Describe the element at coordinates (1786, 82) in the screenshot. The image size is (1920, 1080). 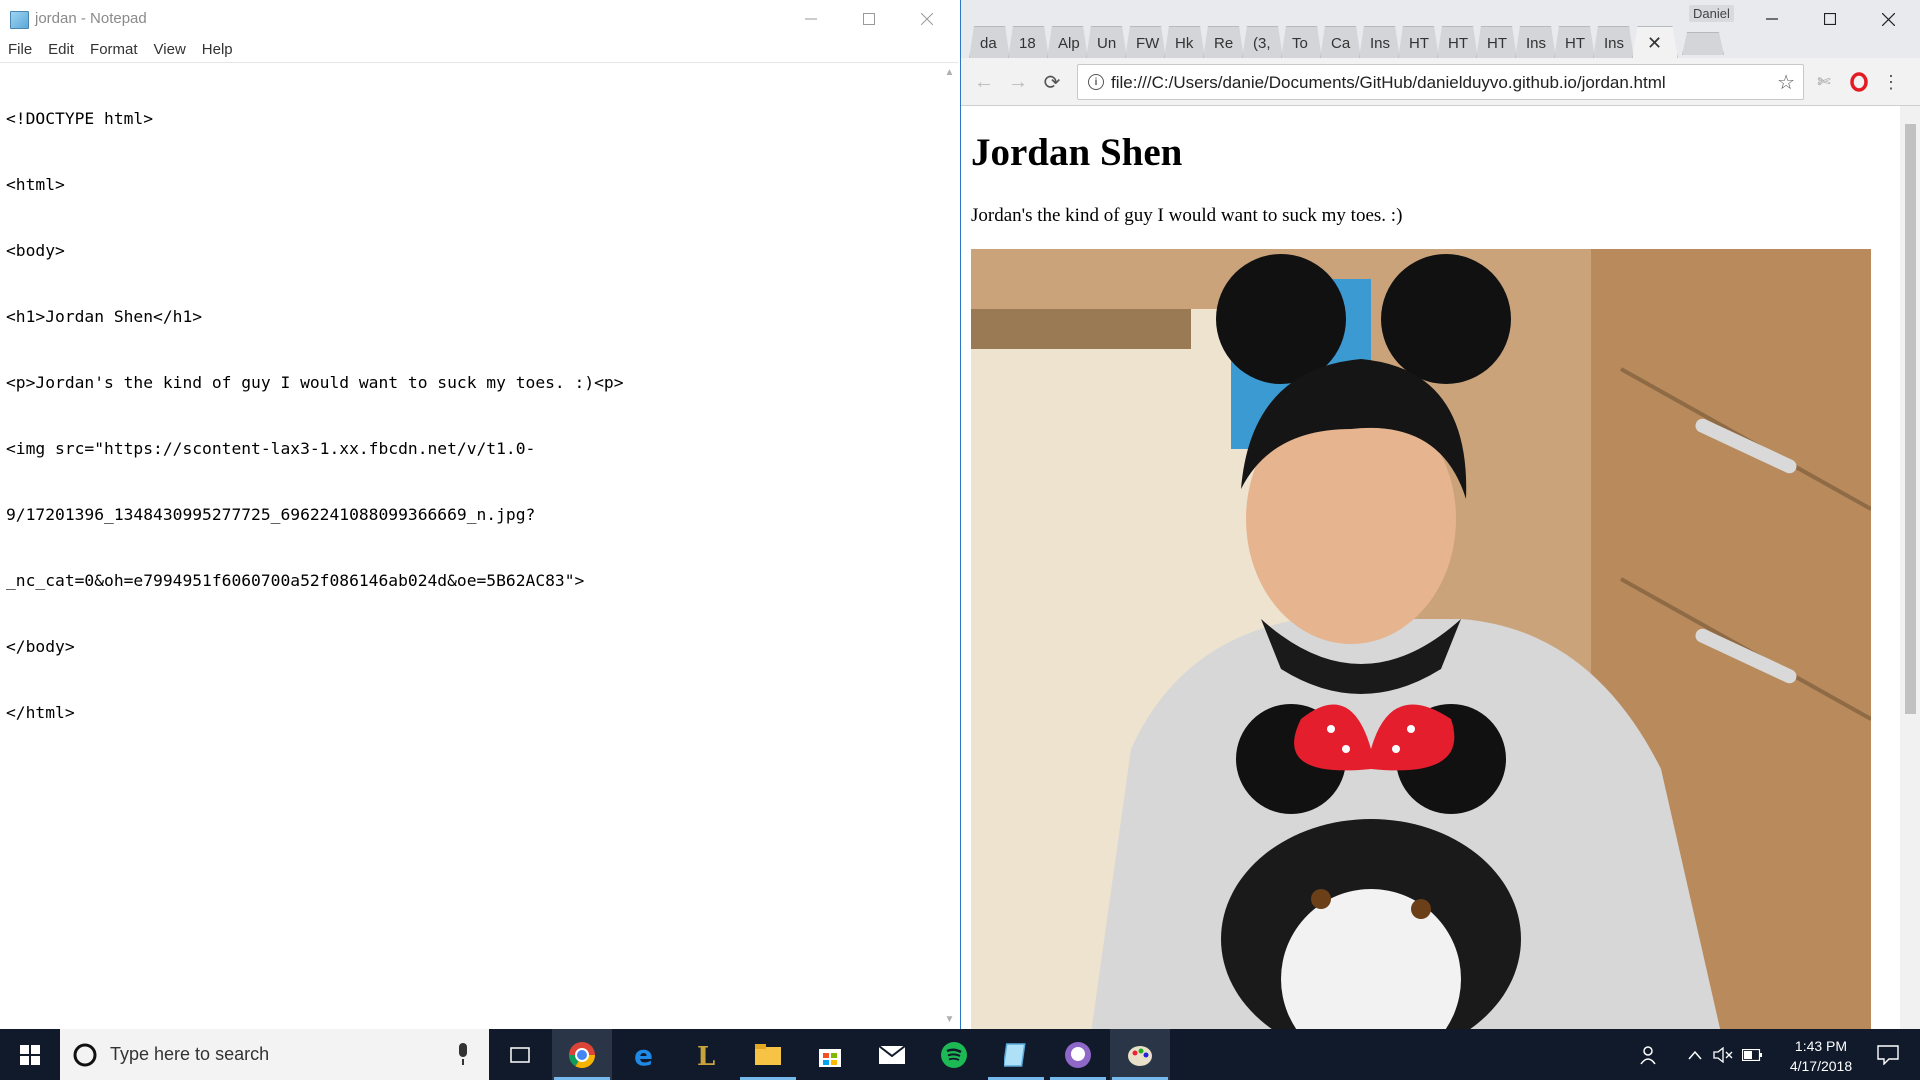
I see `bookmark-star-icon: ☆` at that location.